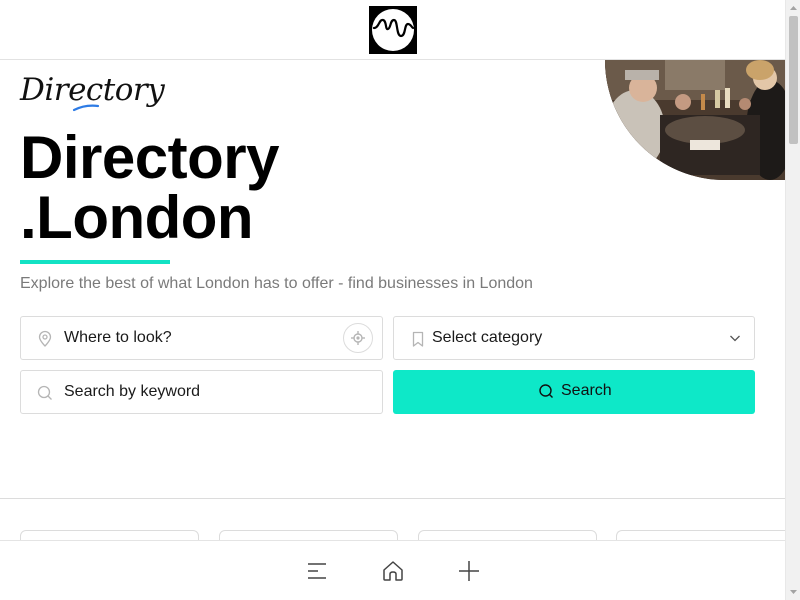 The image size is (800, 600). I want to click on swoosh-underline-icon, so click(86, 108).